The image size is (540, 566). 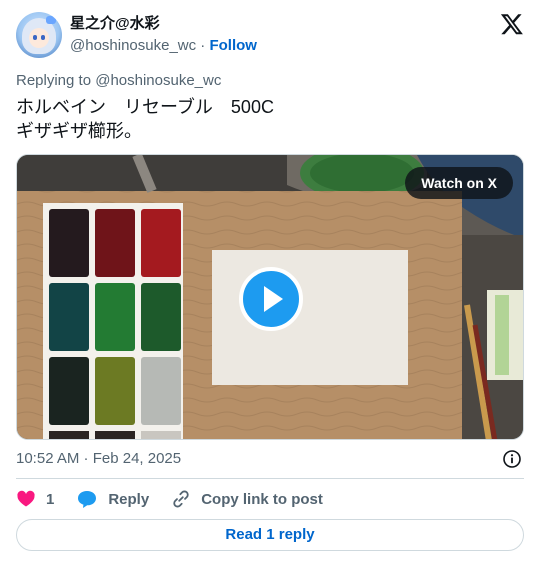 I want to click on action-bar: 1 Reply Copy link to post, so click(x=180, y=499).